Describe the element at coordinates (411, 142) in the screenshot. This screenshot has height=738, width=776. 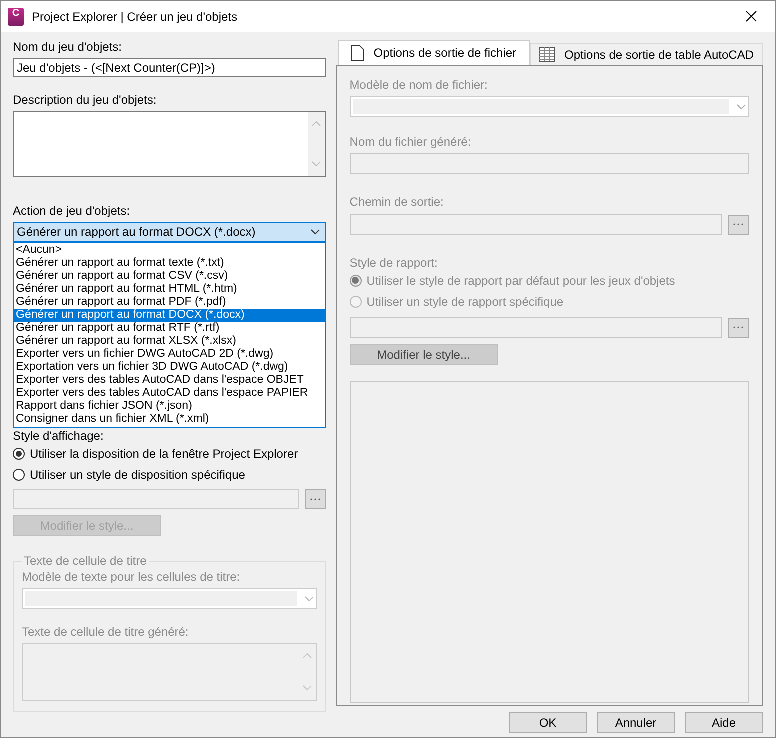
I see `field-label: Nom du fichier généré:` at that location.